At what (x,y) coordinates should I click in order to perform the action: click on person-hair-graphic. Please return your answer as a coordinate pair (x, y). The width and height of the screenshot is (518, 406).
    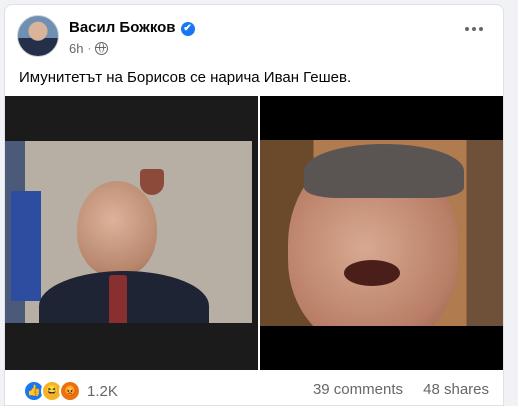
    Looking at the image, I should click on (384, 171).